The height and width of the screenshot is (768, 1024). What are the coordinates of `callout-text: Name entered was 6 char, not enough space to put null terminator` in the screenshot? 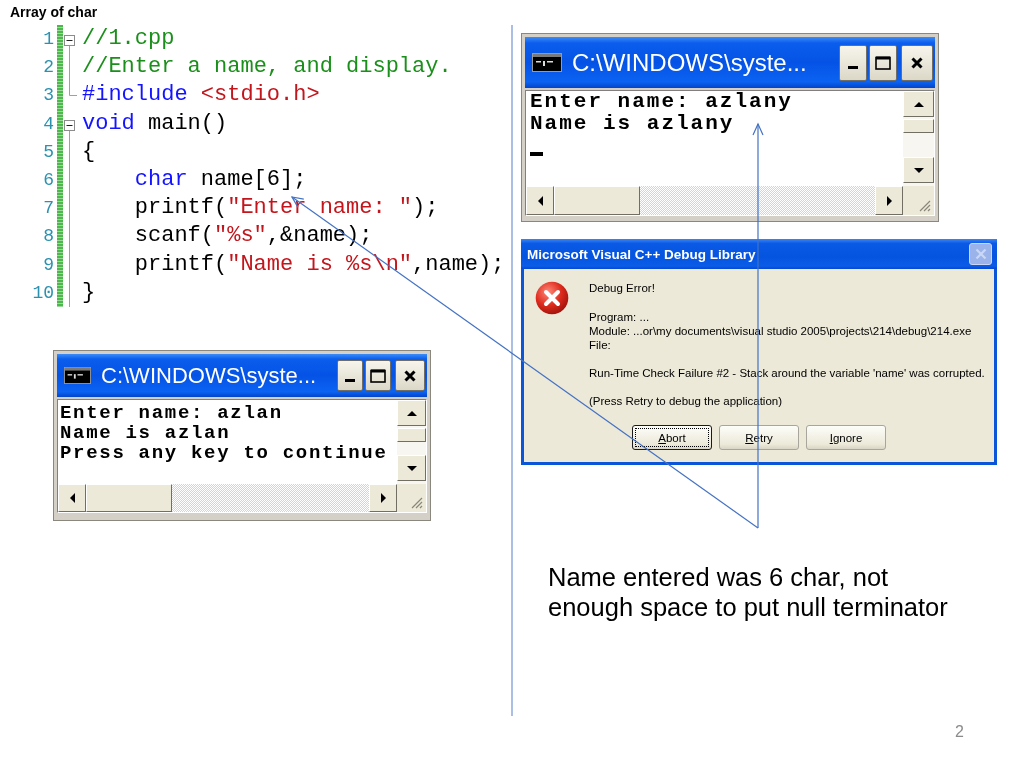 It's located at (748, 592).